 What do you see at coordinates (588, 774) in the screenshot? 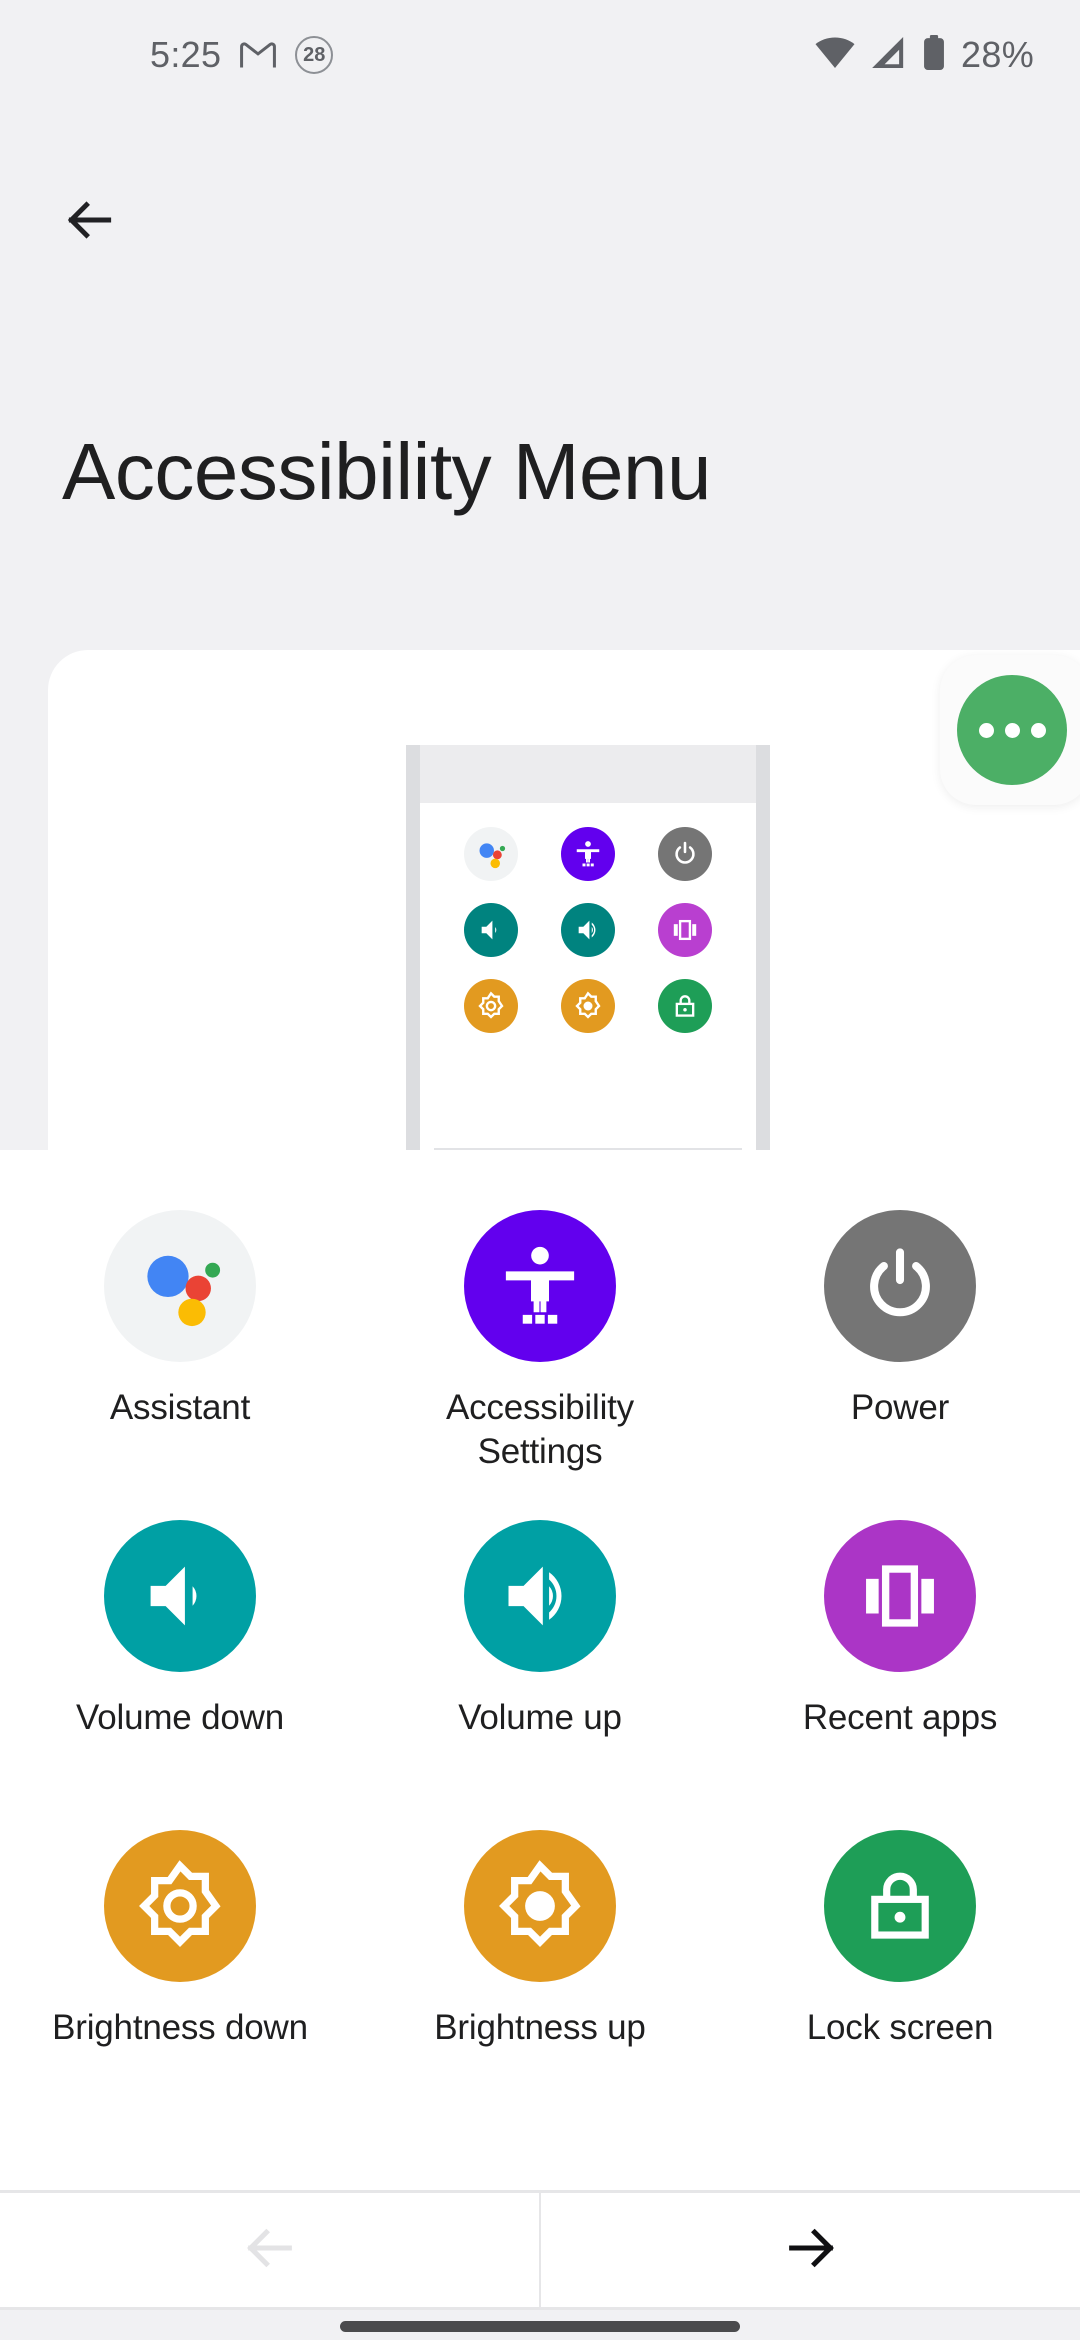
I see `preview-phone-topbar` at bounding box center [588, 774].